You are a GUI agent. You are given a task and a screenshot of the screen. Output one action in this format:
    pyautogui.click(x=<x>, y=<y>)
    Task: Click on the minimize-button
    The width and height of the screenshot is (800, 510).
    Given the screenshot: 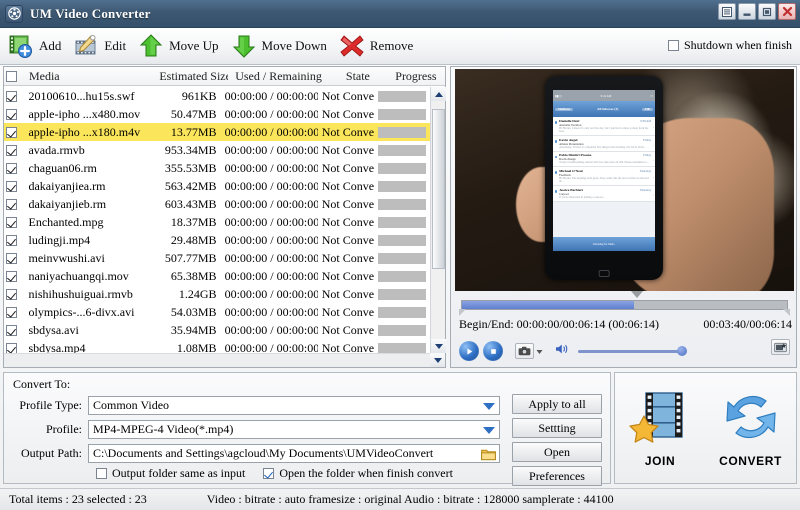 What is the action you would take?
    pyautogui.click(x=747, y=11)
    